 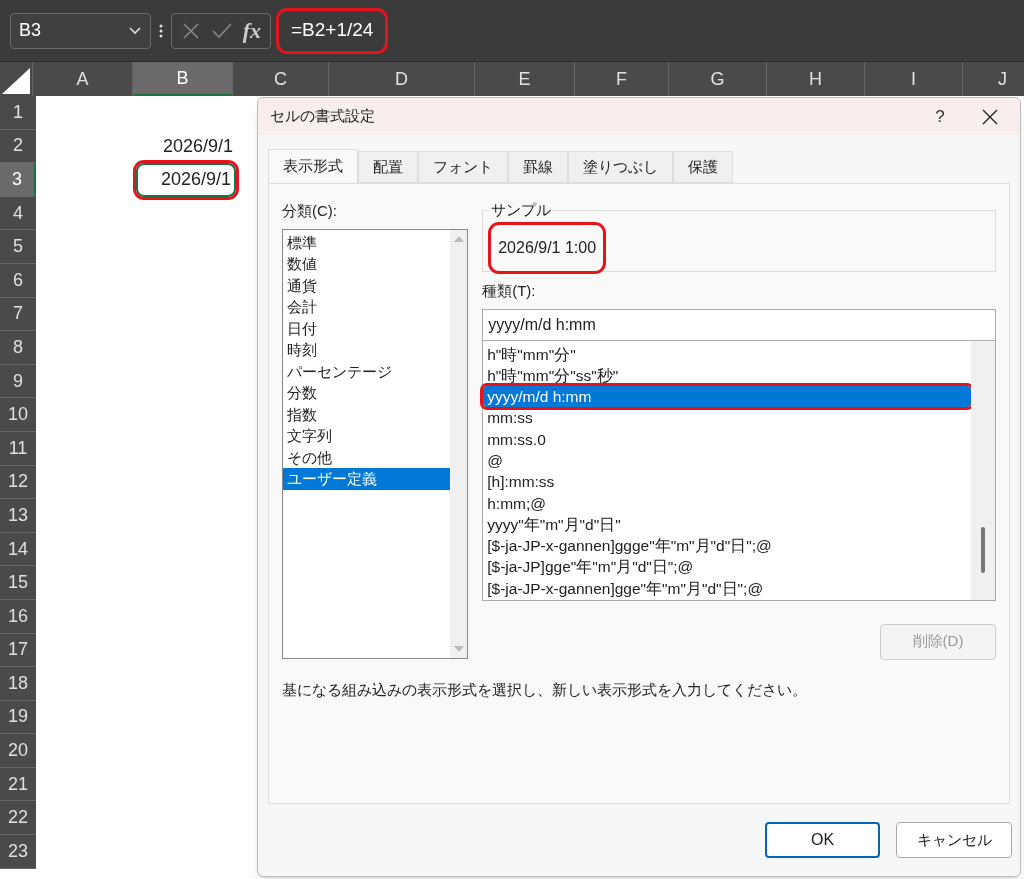 What do you see at coordinates (816, 79) in the screenshot?
I see `column-header: H` at bounding box center [816, 79].